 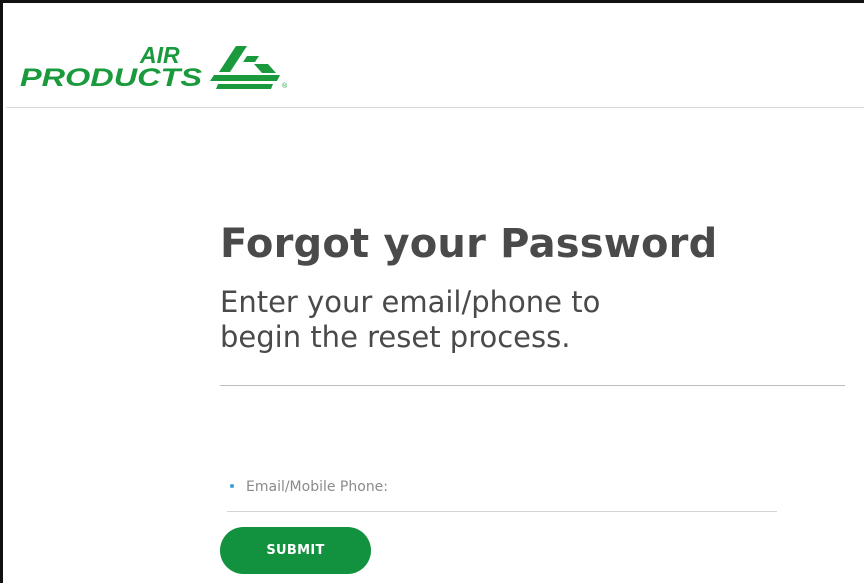 What do you see at coordinates (469, 244) in the screenshot?
I see `page-title: Forgot your Password` at bounding box center [469, 244].